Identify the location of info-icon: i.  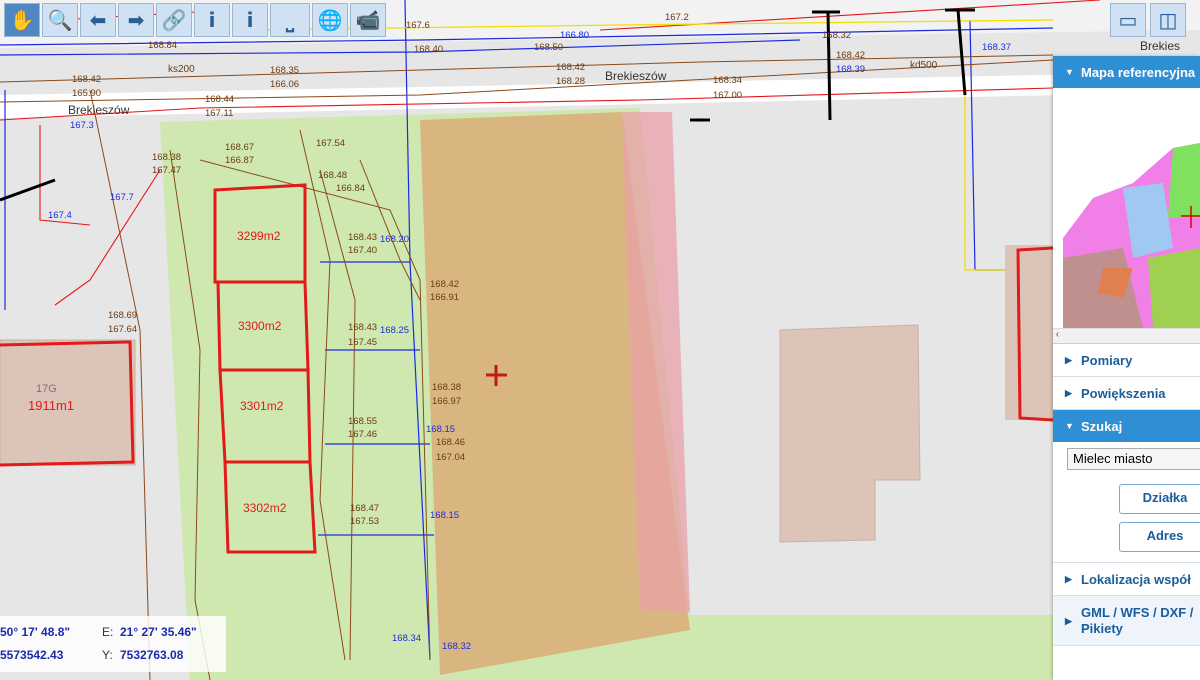
(212, 20).